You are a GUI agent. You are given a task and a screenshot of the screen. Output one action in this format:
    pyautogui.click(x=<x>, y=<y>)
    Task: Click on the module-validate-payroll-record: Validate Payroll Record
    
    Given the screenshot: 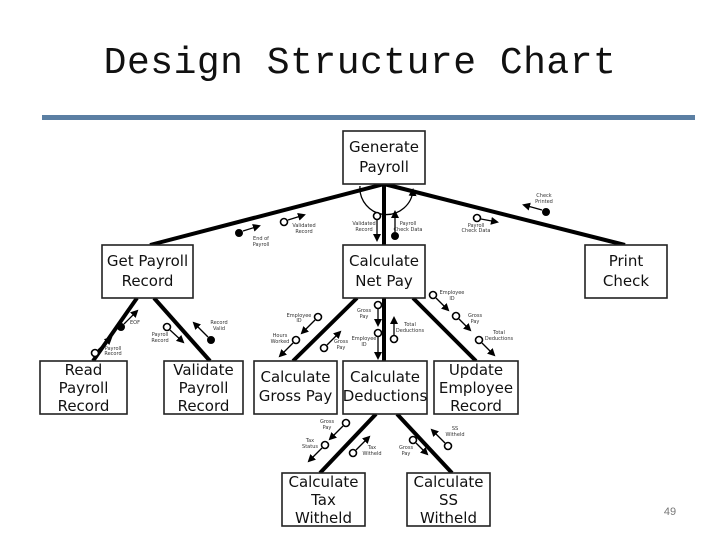 What is the action you would take?
    pyautogui.click(x=203, y=387)
    